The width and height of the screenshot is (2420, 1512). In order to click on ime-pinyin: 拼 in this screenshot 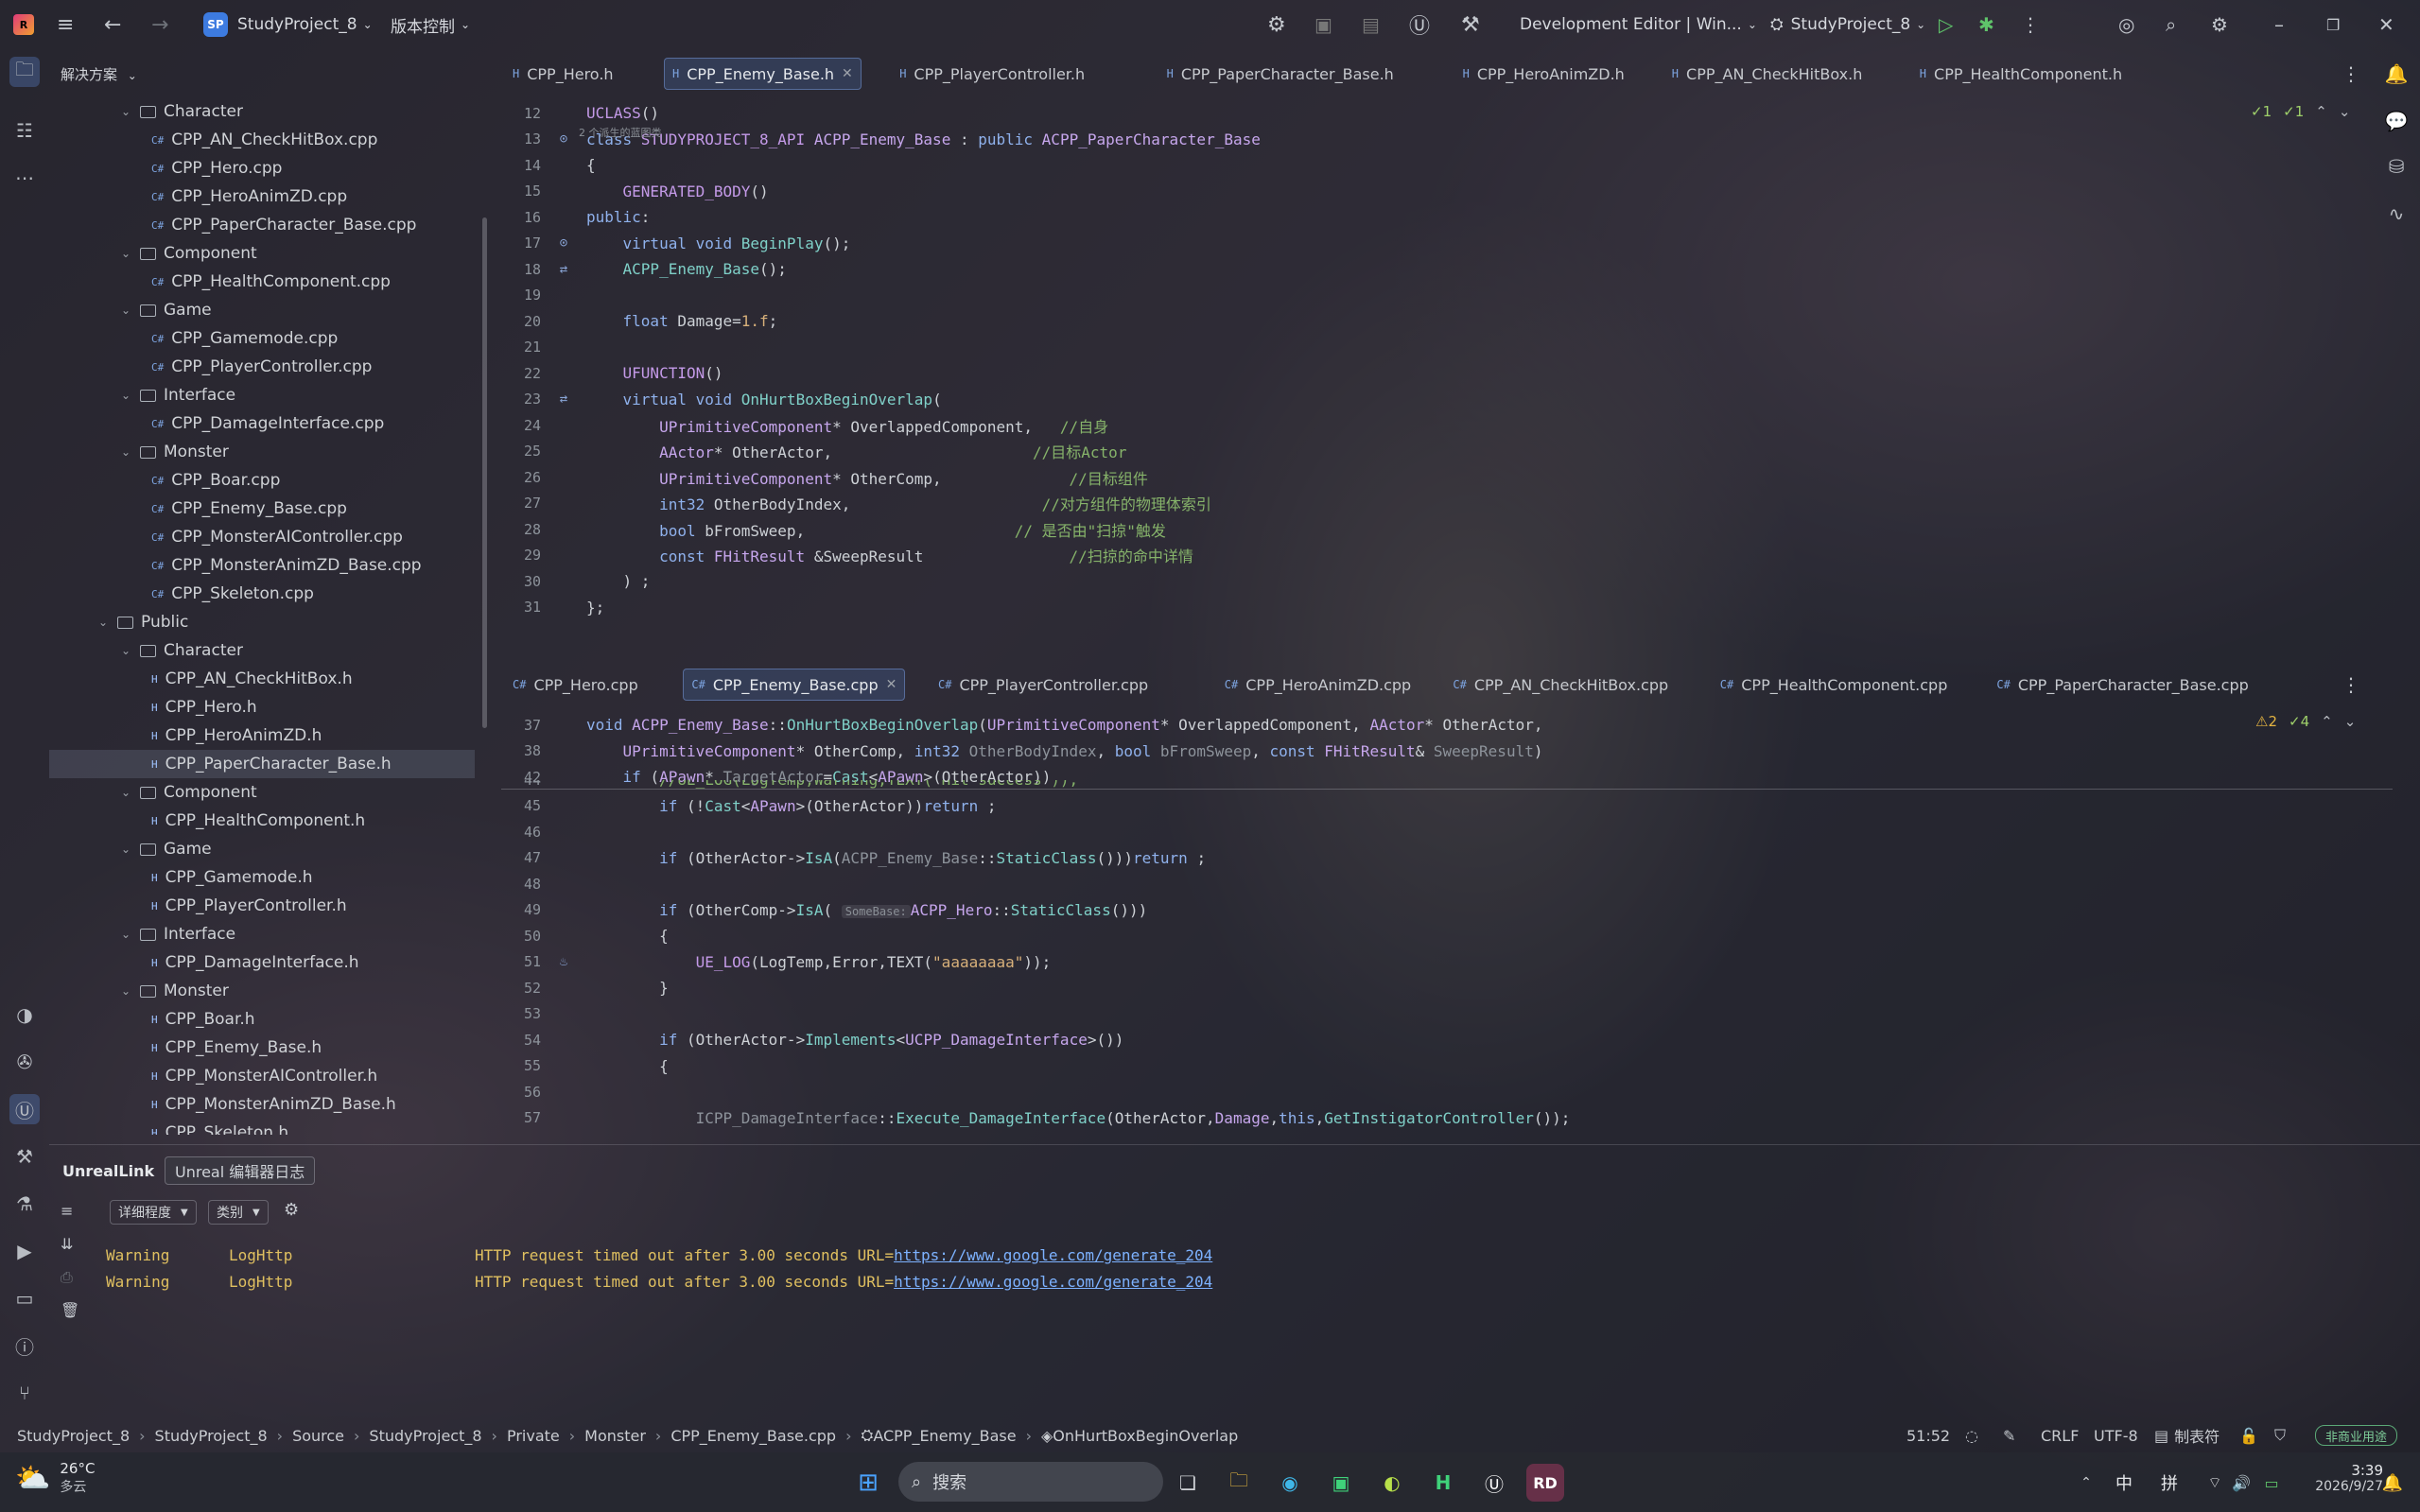, I will do `click(2169, 1483)`.